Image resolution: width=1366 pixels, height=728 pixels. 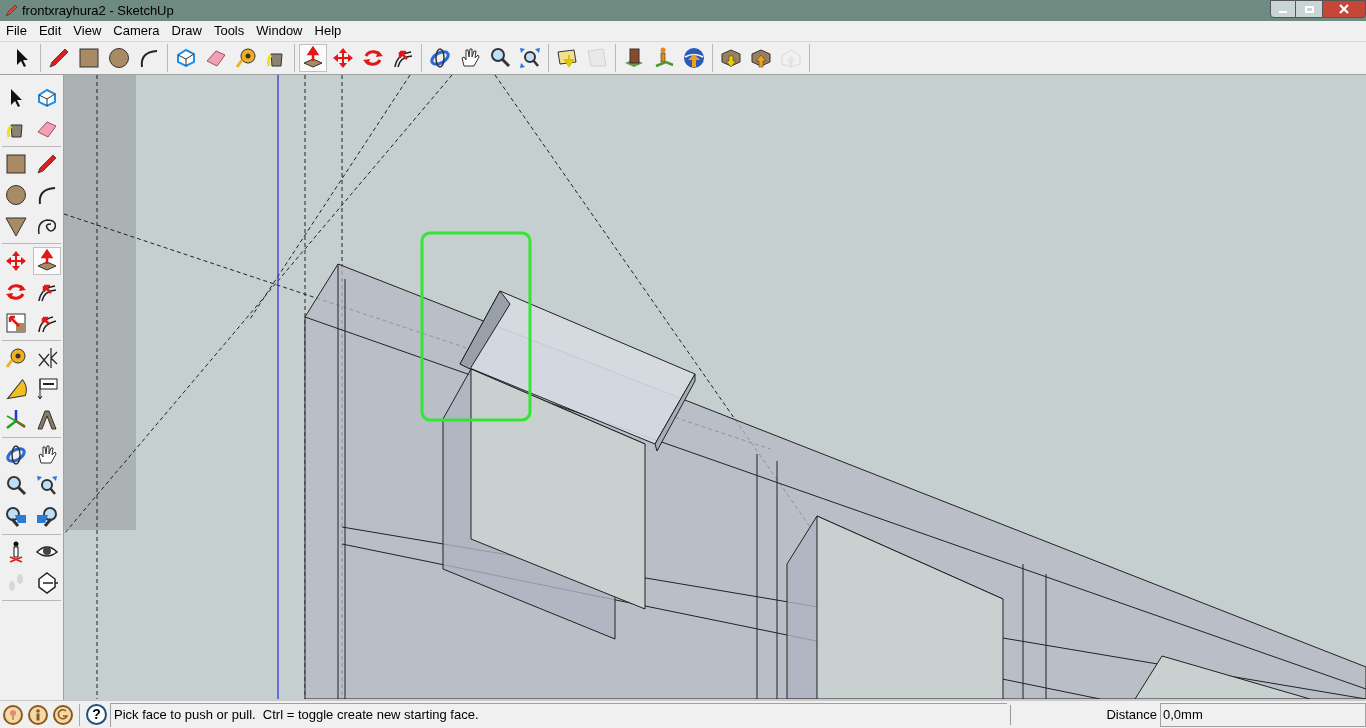 I want to click on menu-item: File, so click(x=16, y=31).